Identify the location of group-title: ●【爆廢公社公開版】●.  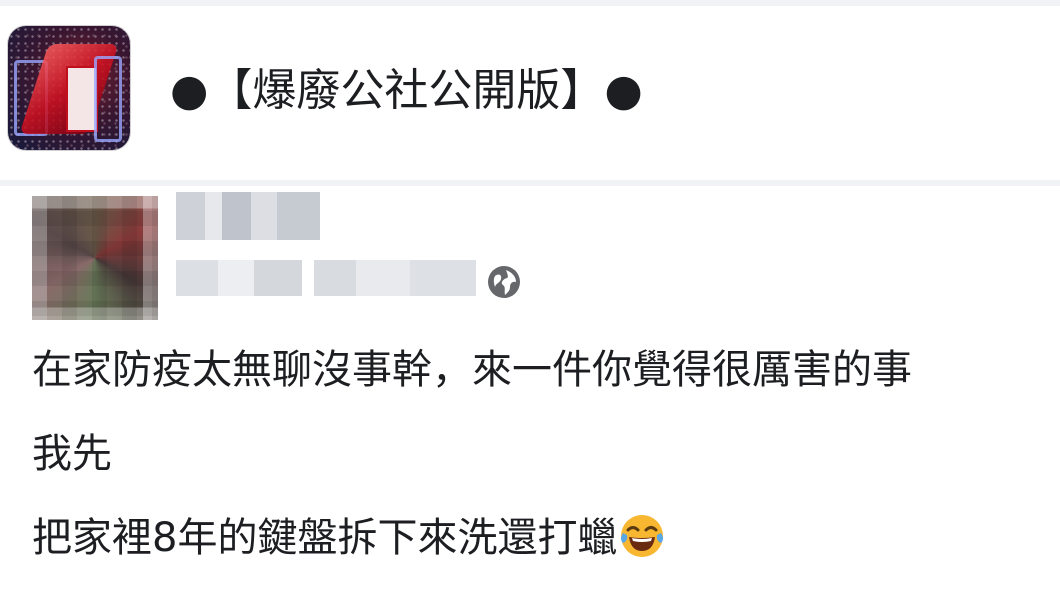
(406, 91).